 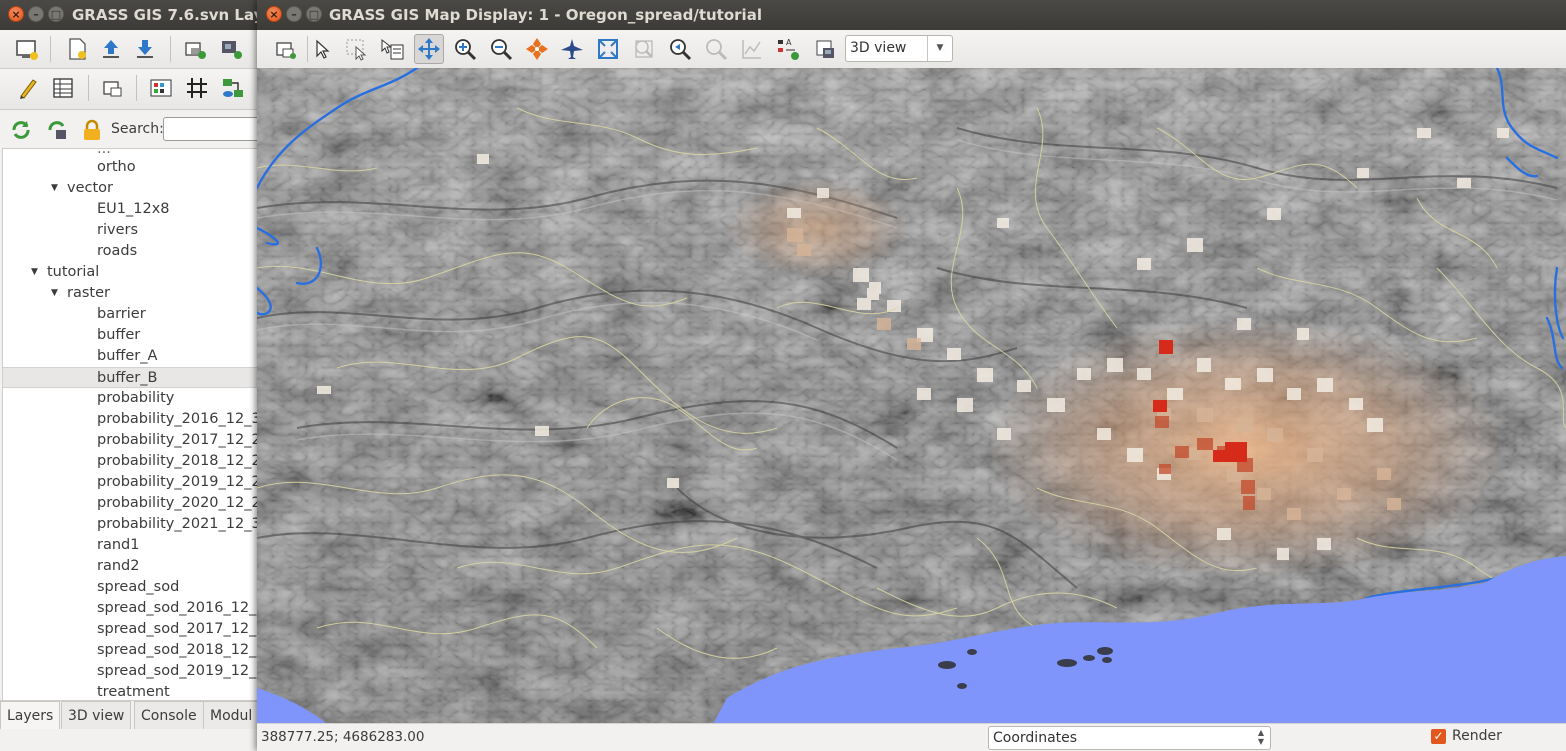 What do you see at coordinates (116, 167) in the screenshot?
I see `tree-item-label: ortho` at bounding box center [116, 167].